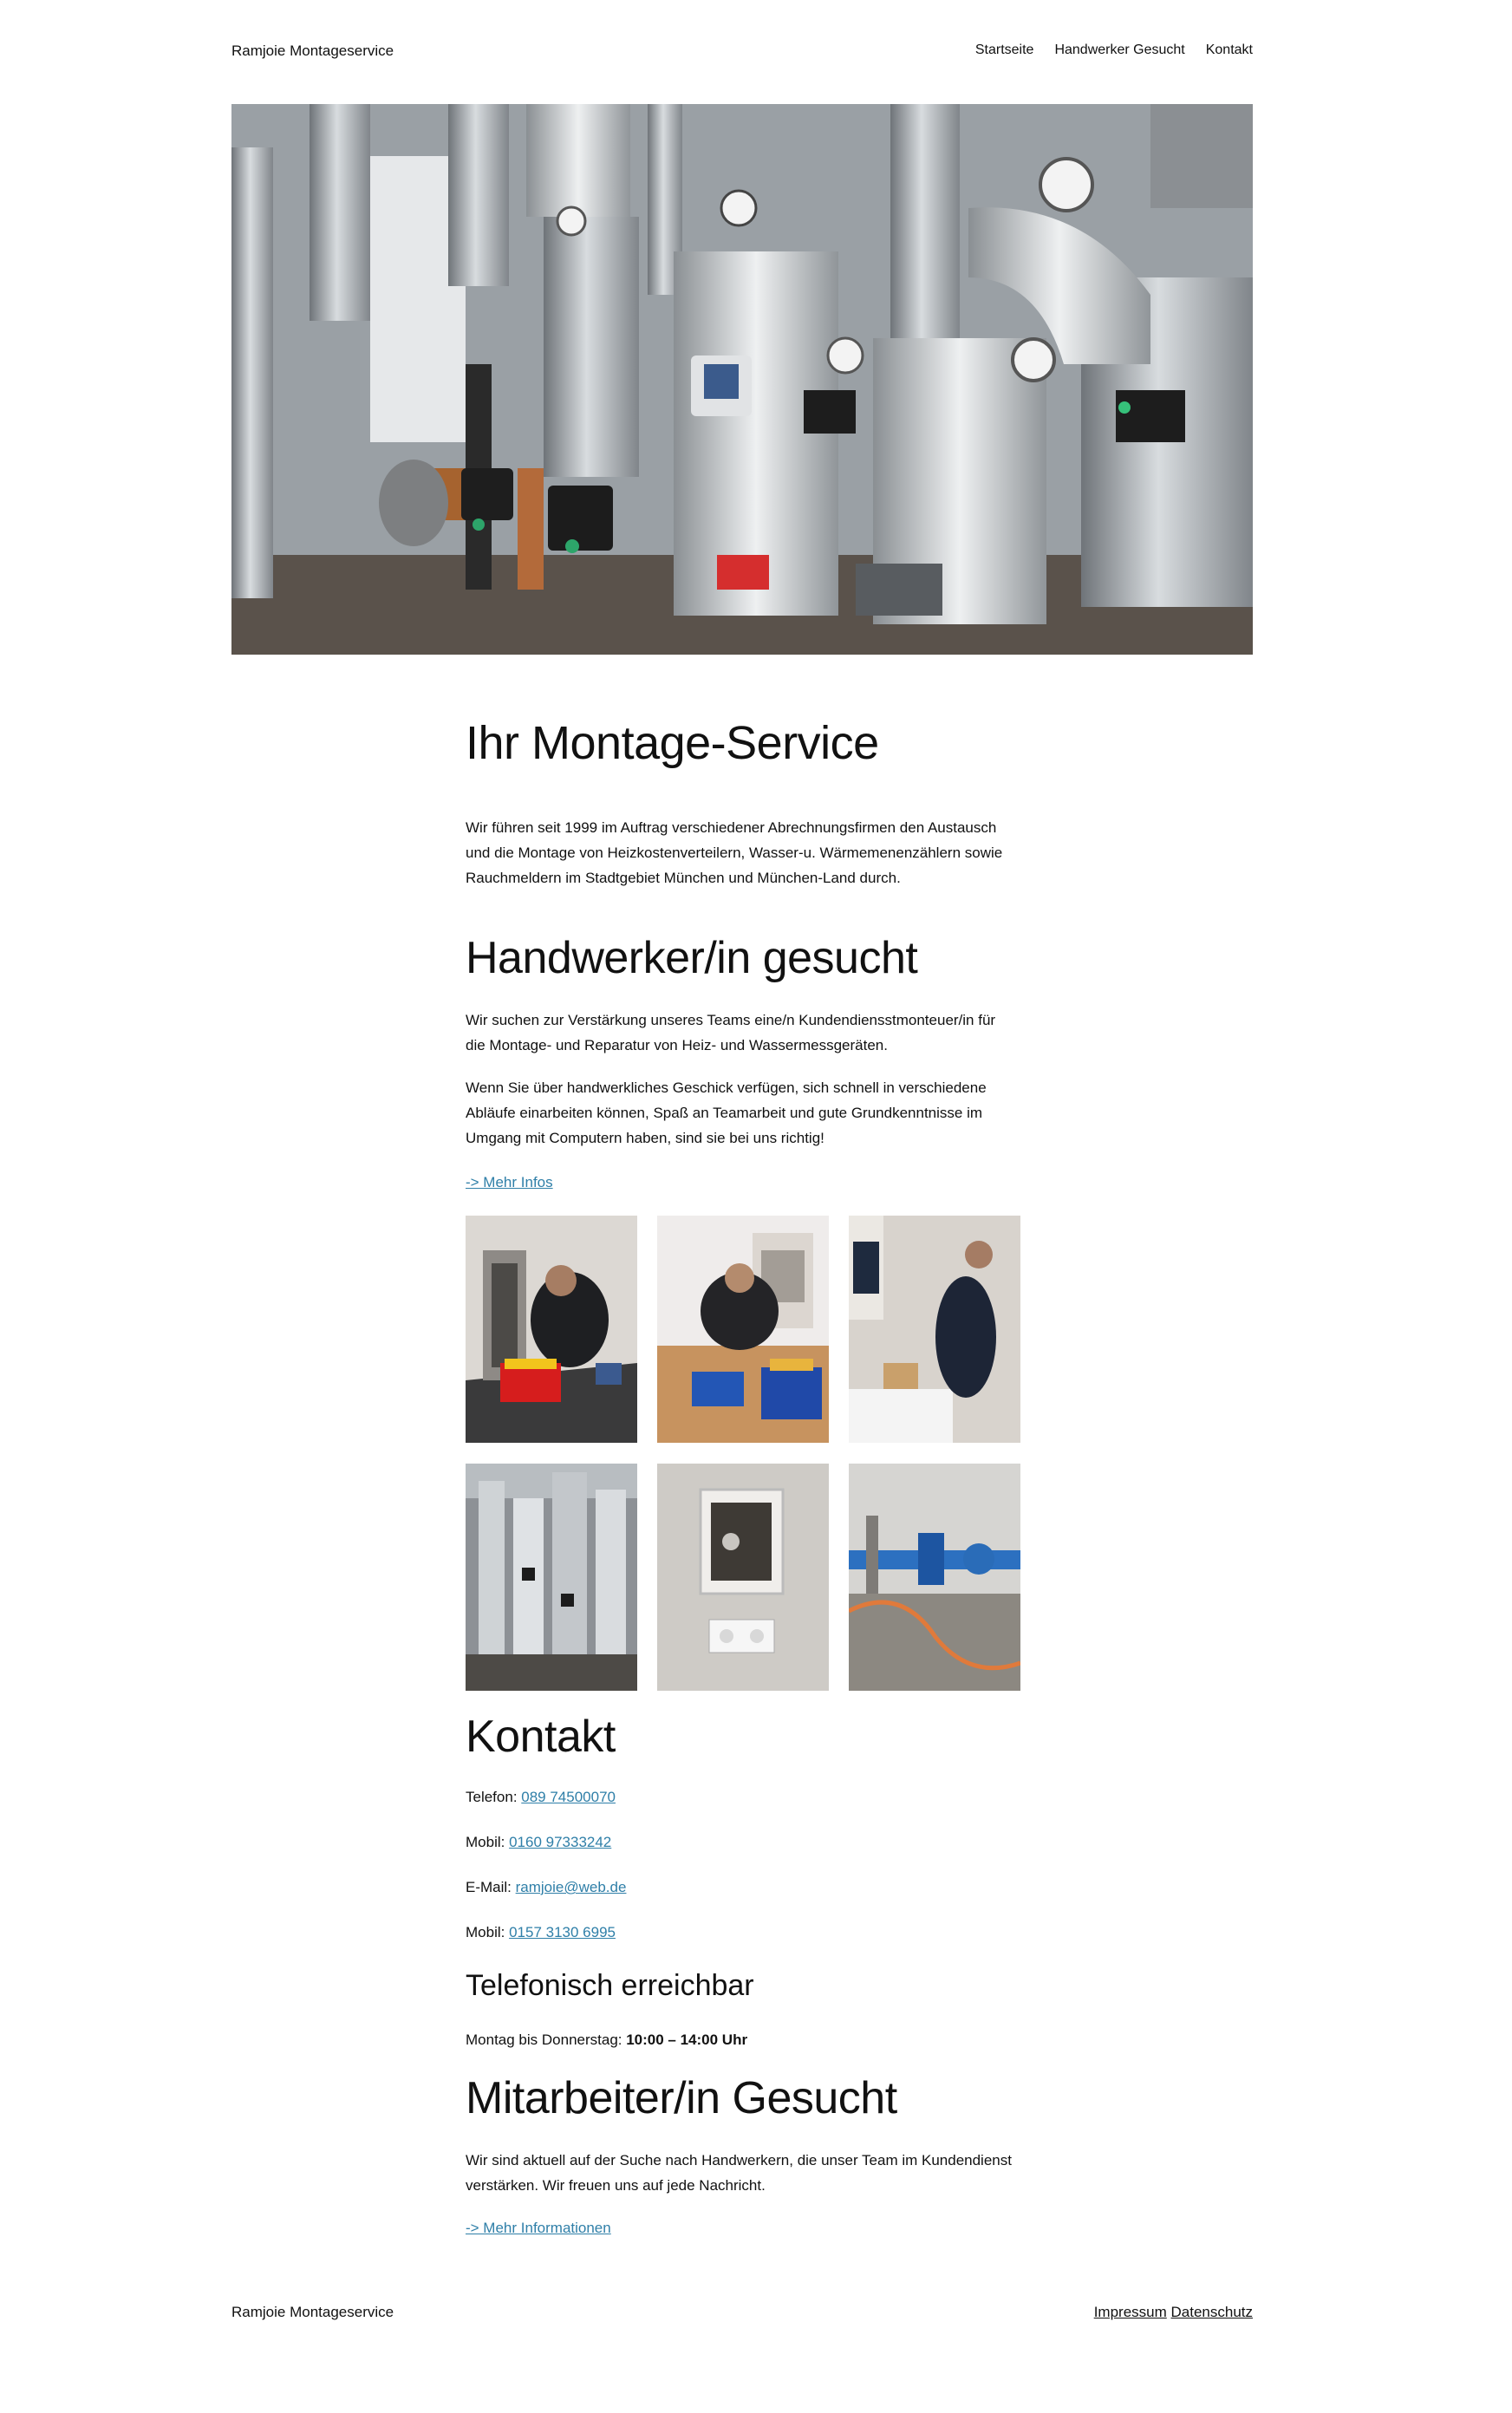  I want to click on pipe-installation-room-photo, so click(551, 1577).